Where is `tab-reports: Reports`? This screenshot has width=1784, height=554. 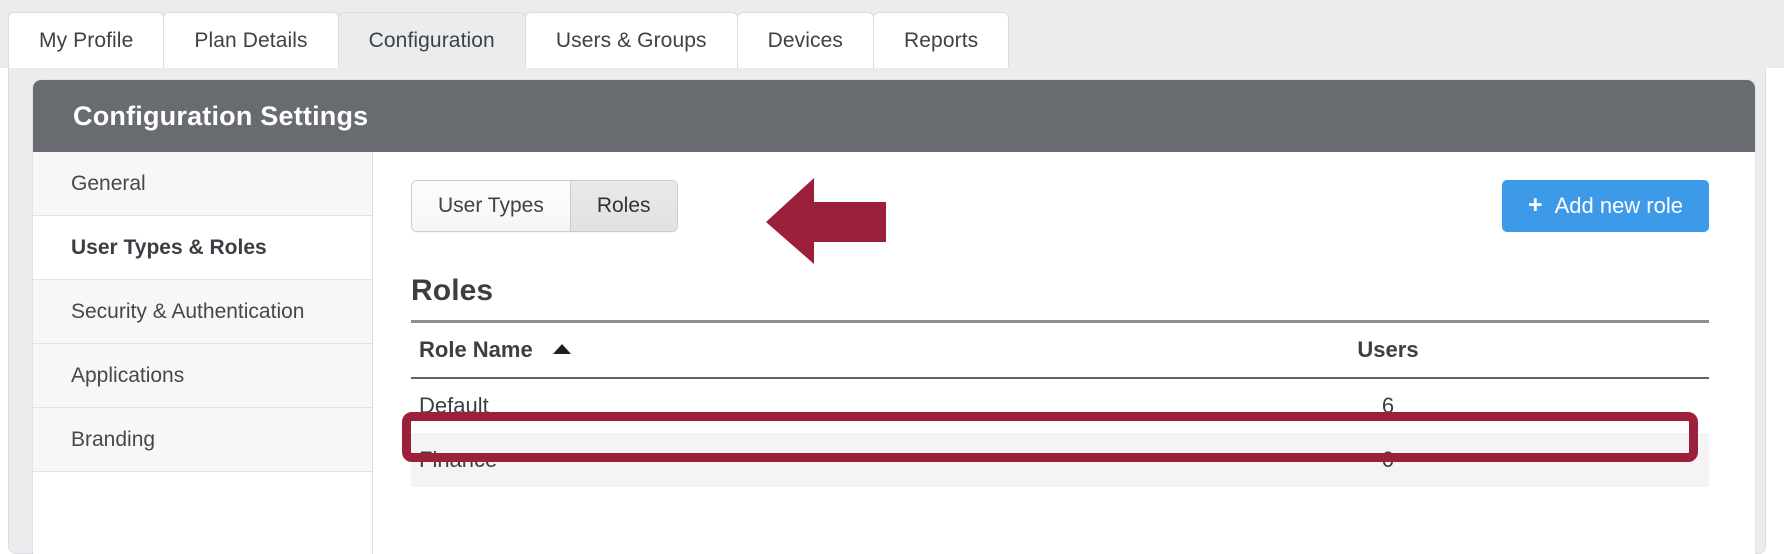
tab-reports: Reports is located at coordinates (941, 40).